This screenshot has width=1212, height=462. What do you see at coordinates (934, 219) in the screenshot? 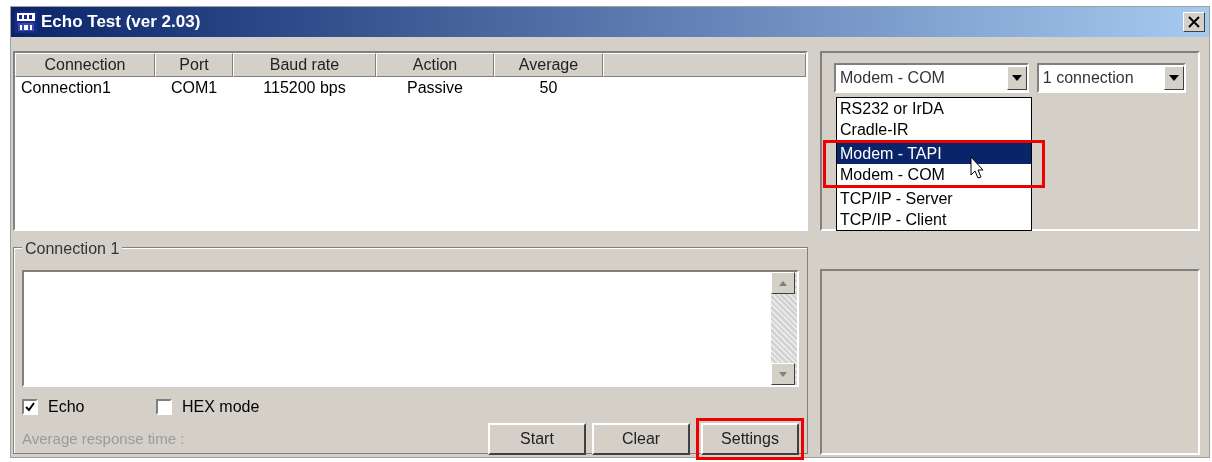
I see `dropdown-option: TCP/IP - Client` at bounding box center [934, 219].